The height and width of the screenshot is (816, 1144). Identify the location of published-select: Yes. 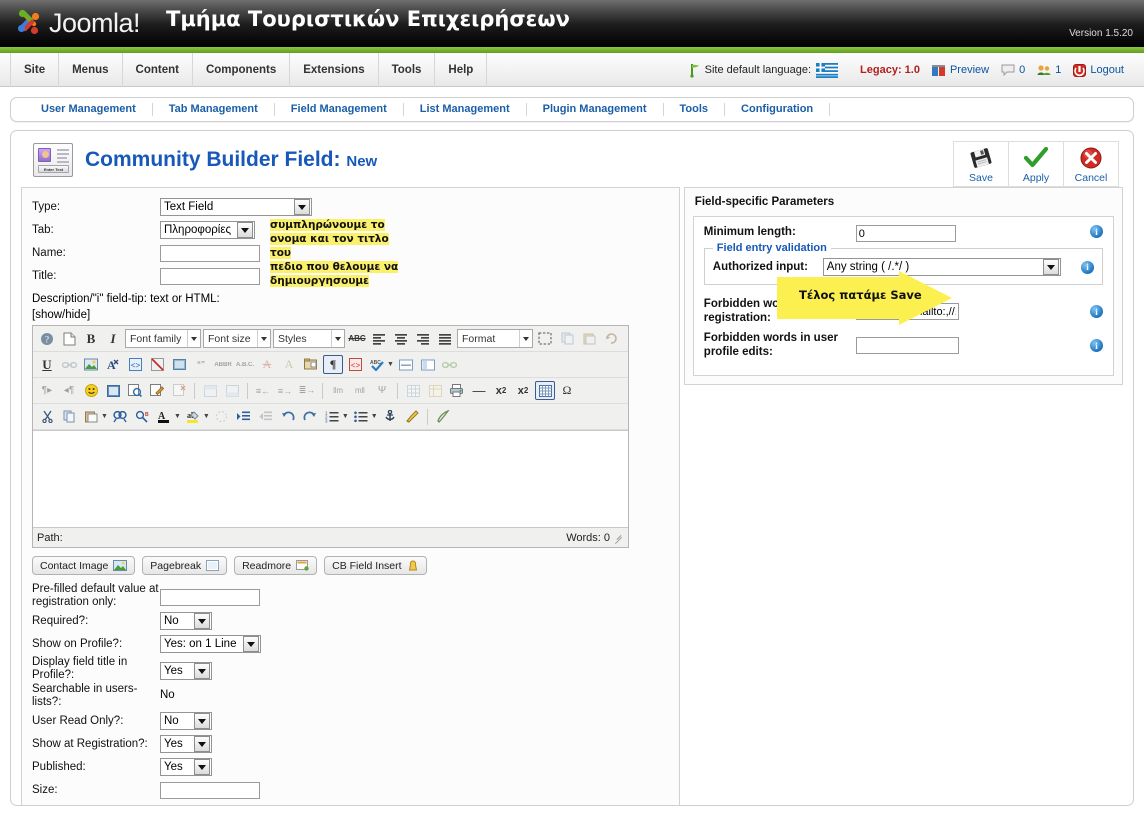
(186, 767).